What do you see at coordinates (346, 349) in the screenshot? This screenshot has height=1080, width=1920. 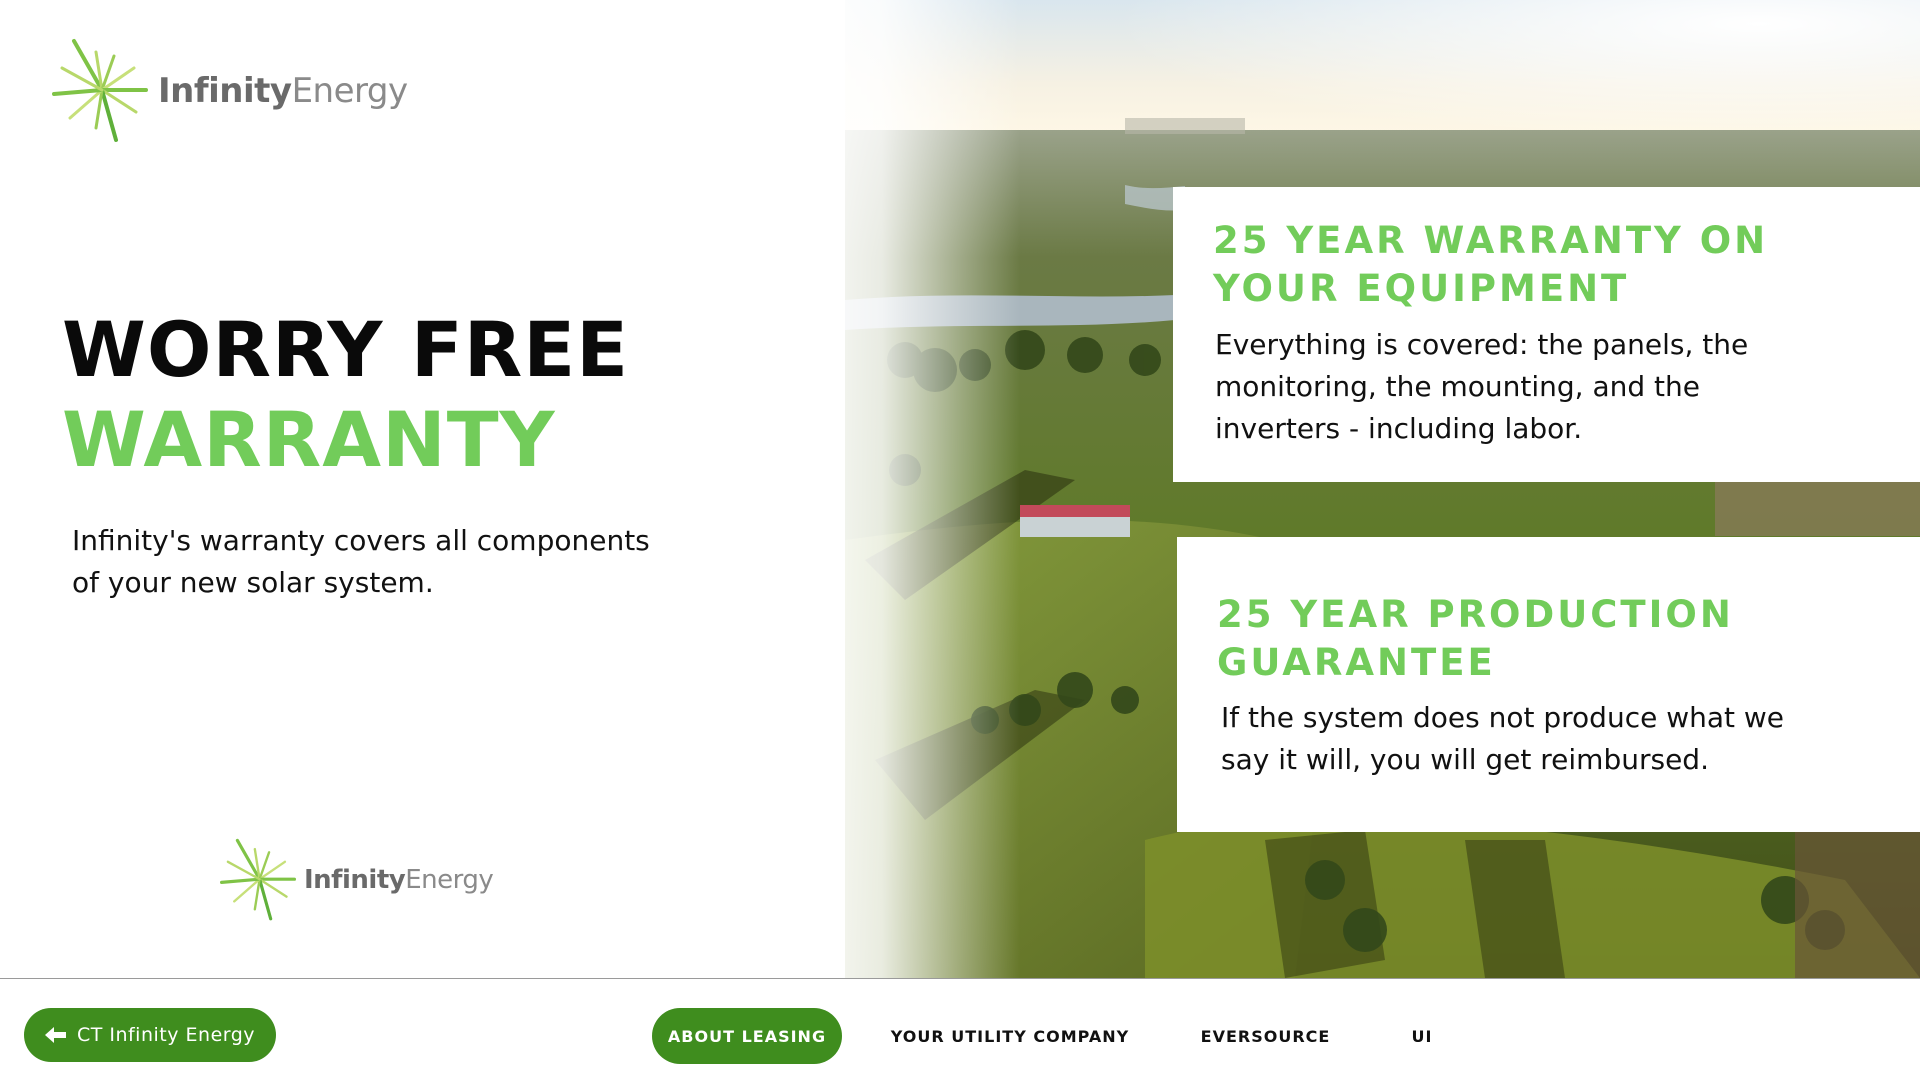 I see `headline-line-1: WORRY FREE` at bounding box center [346, 349].